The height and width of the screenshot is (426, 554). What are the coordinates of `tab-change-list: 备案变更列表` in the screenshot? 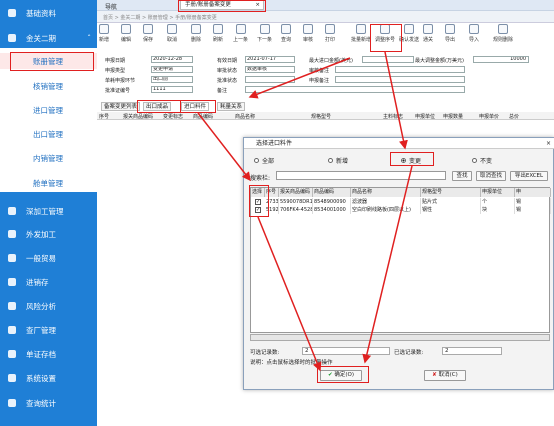 It's located at (121, 106).